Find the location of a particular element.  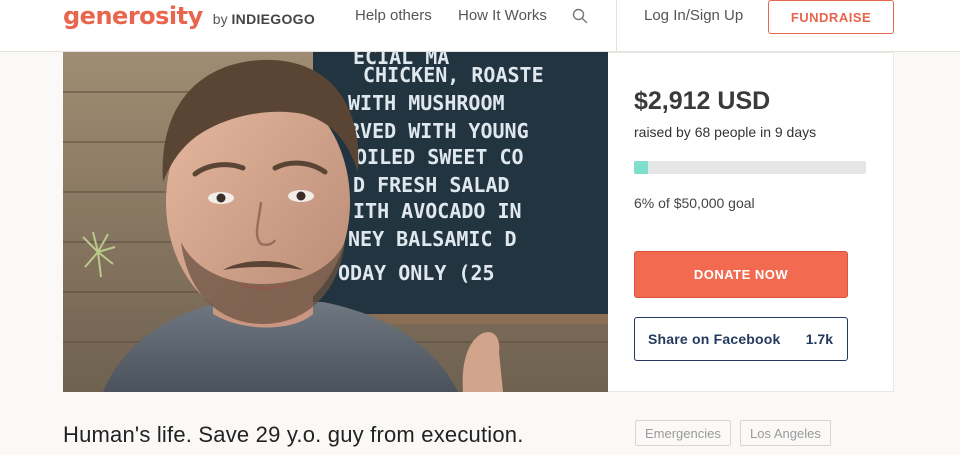

chalk-line: OILED SWEET CO is located at coordinates (439, 157).